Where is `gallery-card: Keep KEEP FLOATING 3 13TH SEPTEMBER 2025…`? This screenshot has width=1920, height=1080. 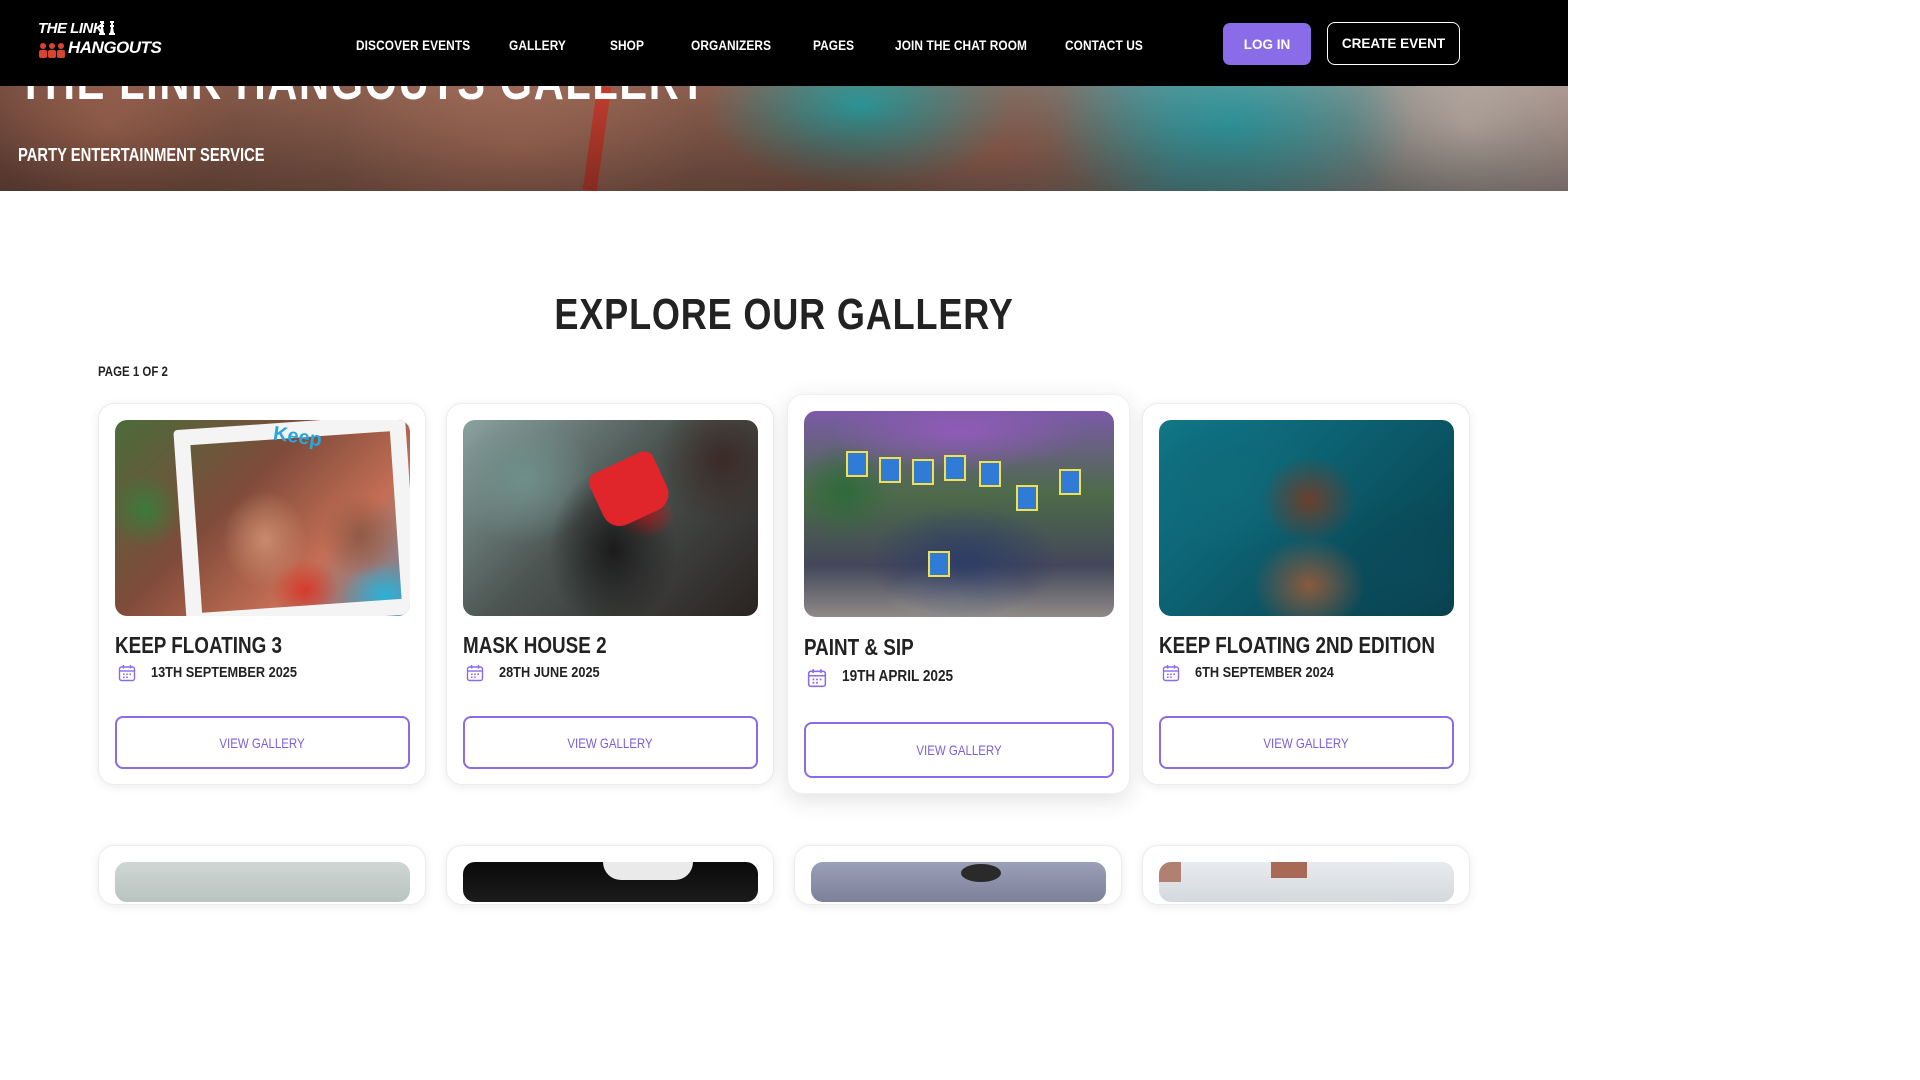 gallery-card: Keep KEEP FLOATING 3 13TH SEPTEMBER 2025… is located at coordinates (262, 594).